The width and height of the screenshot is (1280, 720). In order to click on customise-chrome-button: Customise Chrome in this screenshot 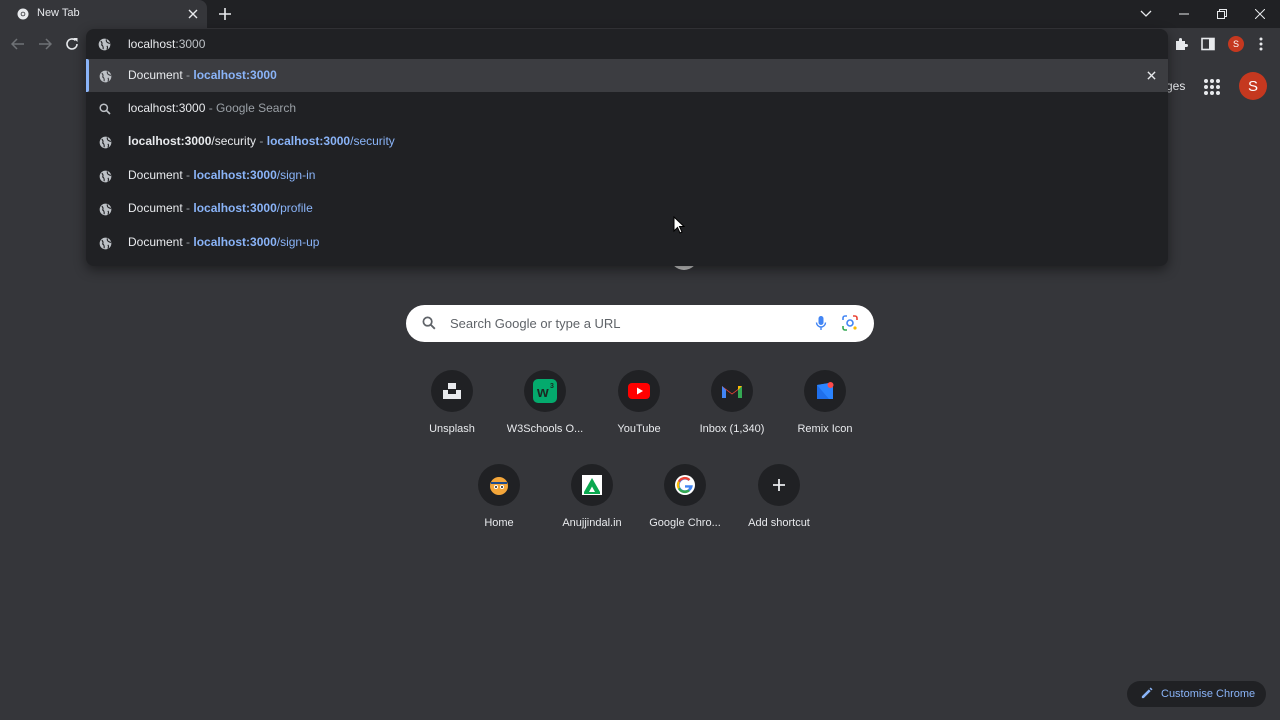, I will do `click(1196, 694)`.